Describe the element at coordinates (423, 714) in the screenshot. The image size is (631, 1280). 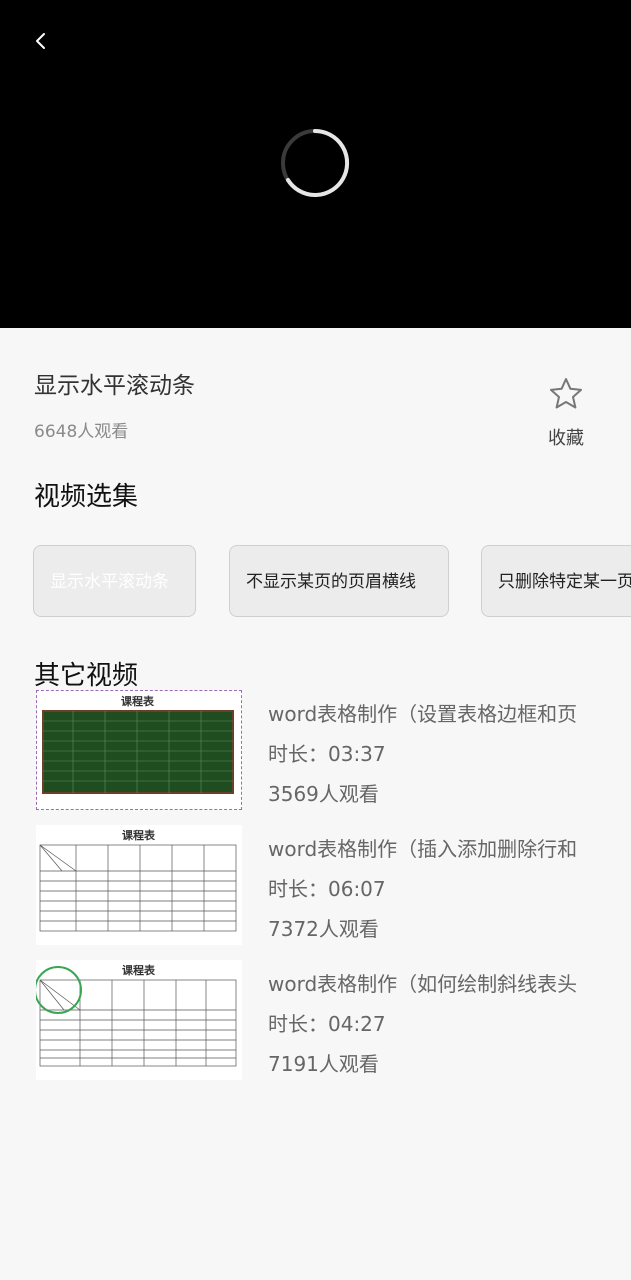
I see `video-item-title: word表格制作（设置表格边框和页` at that location.